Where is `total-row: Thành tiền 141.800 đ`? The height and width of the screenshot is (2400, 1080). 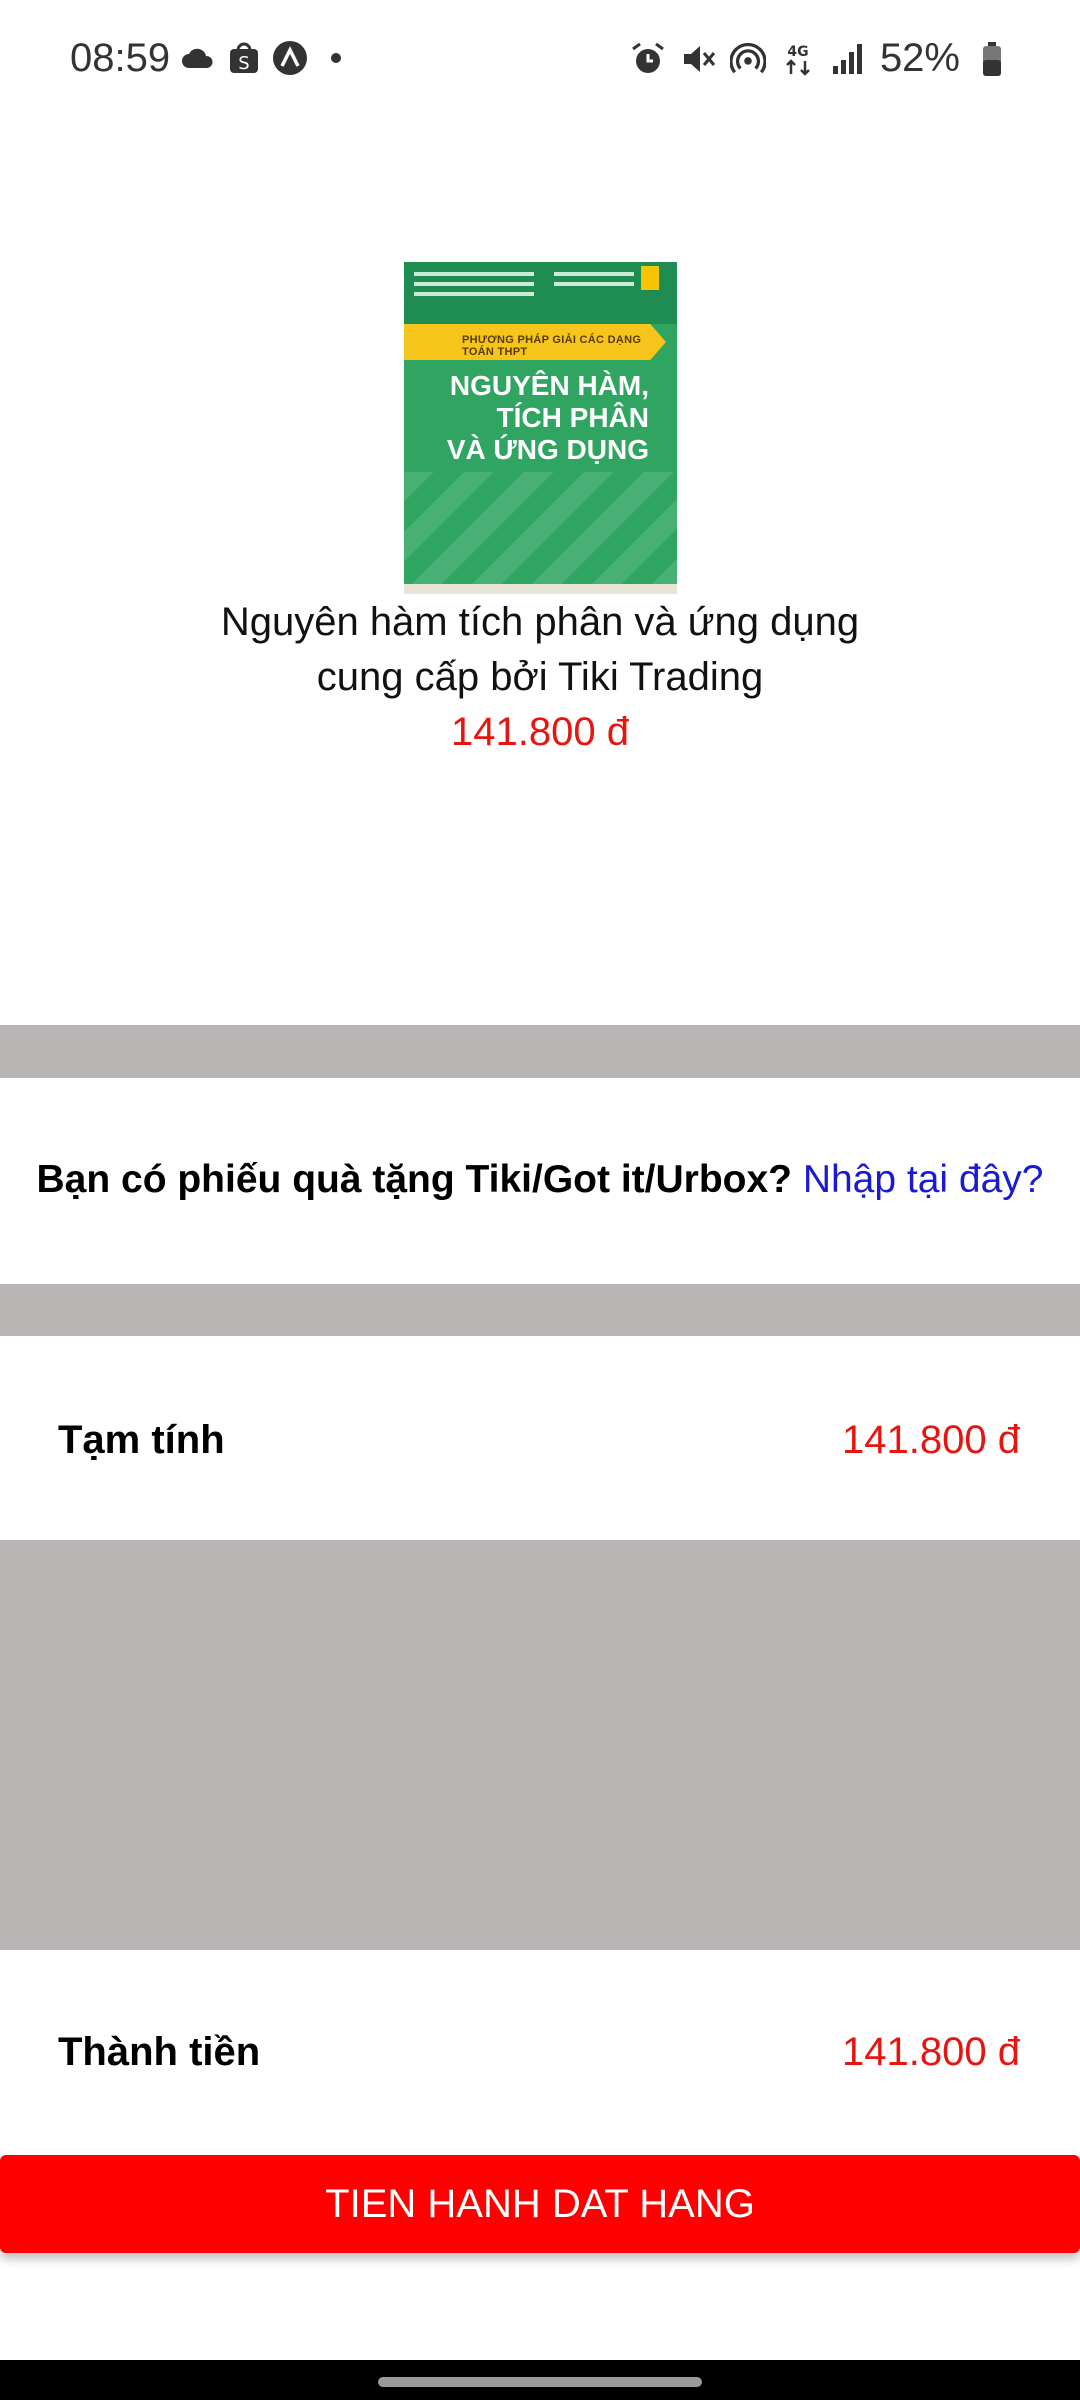
total-row: Thành tiền 141.800 đ is located at coordinates (540, 2052).